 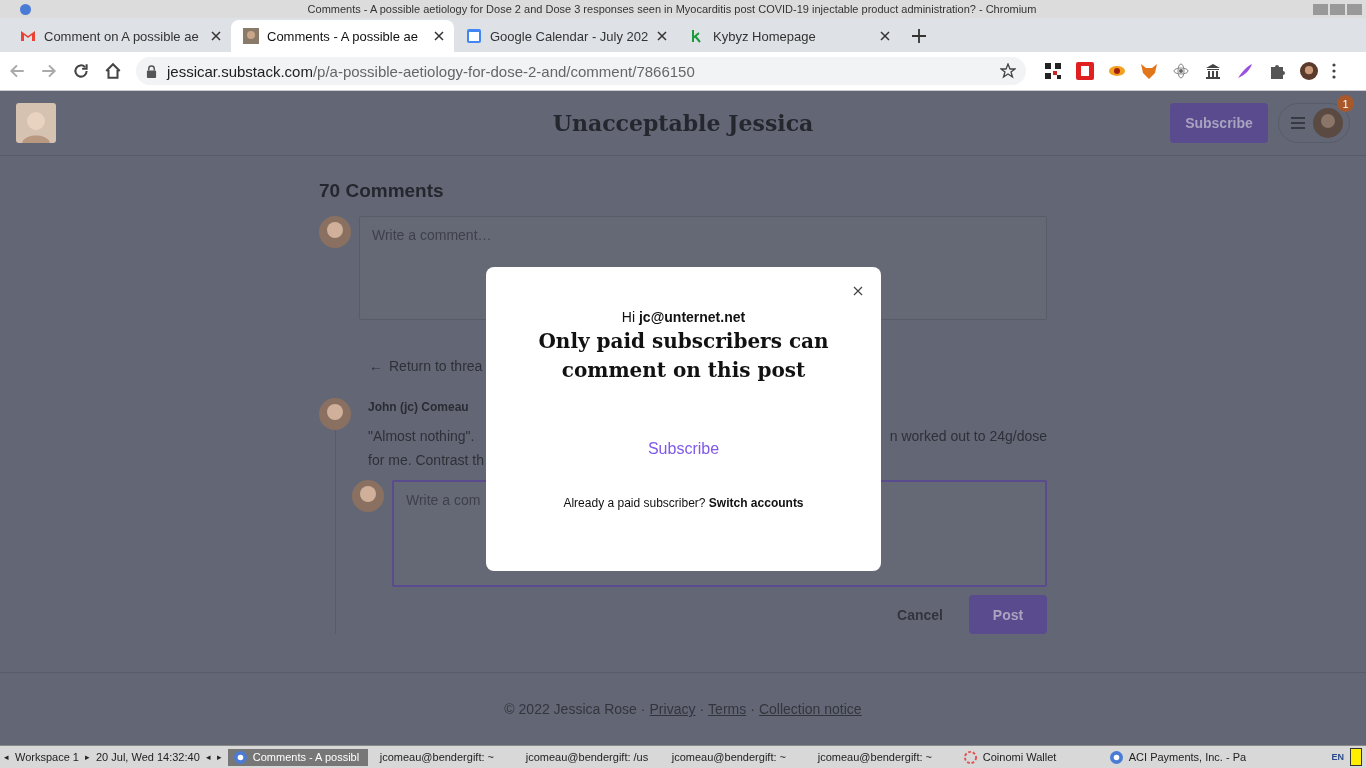 What do you see at coordinates (1085, 71) in the screenshot?
I see `extension-icon` at bounding box center [1085, 71].